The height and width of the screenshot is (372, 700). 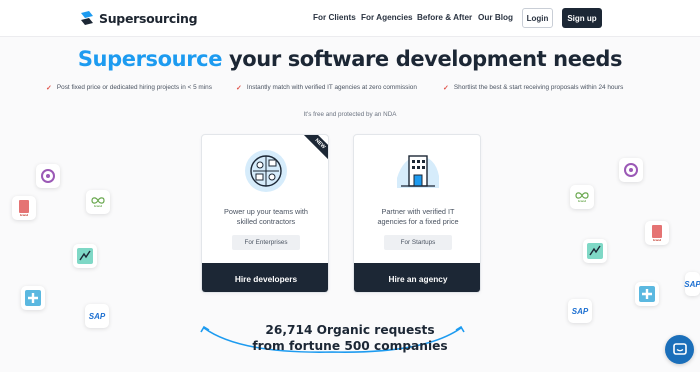 What do you see at coordinates (537, 18) in the screenshot?
I see `login-button: Login` at bounding box center [537, 18].